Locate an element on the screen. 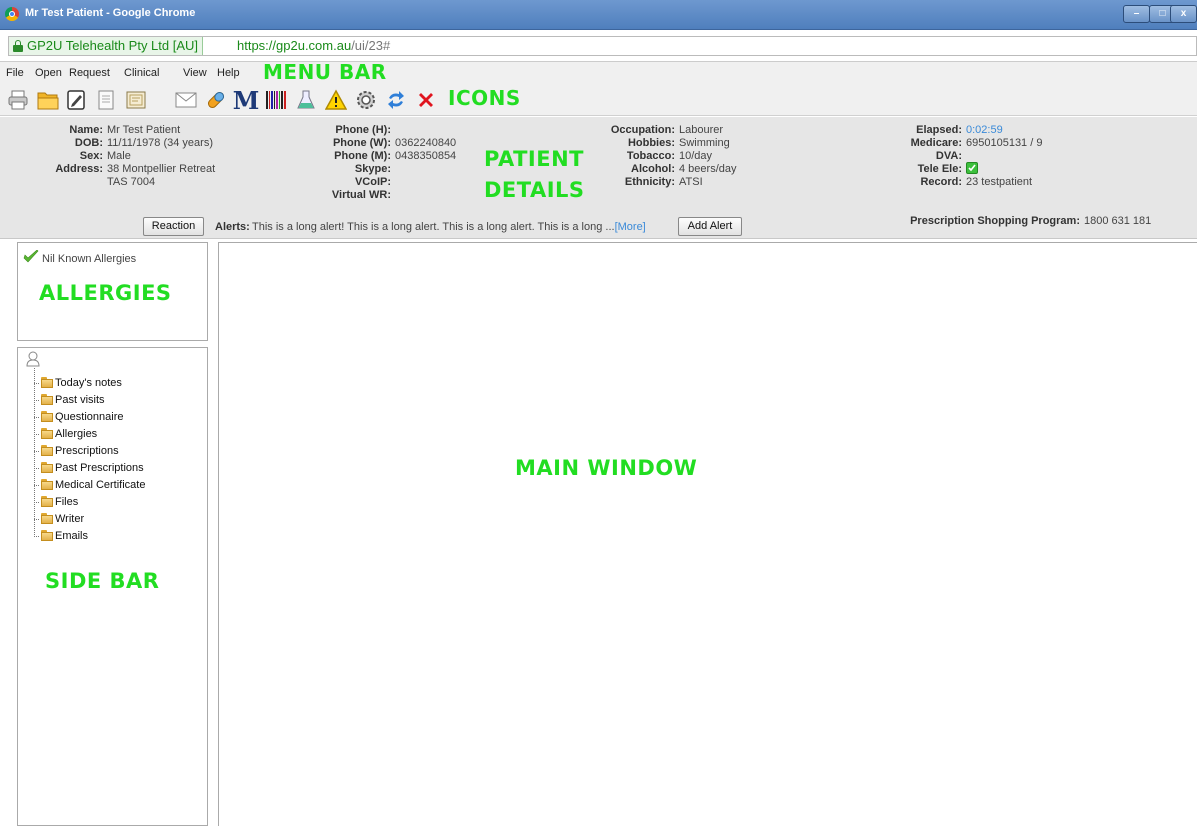 The image size is (1197, 826). settings-gear-icon is located at coordinates (366, 100).